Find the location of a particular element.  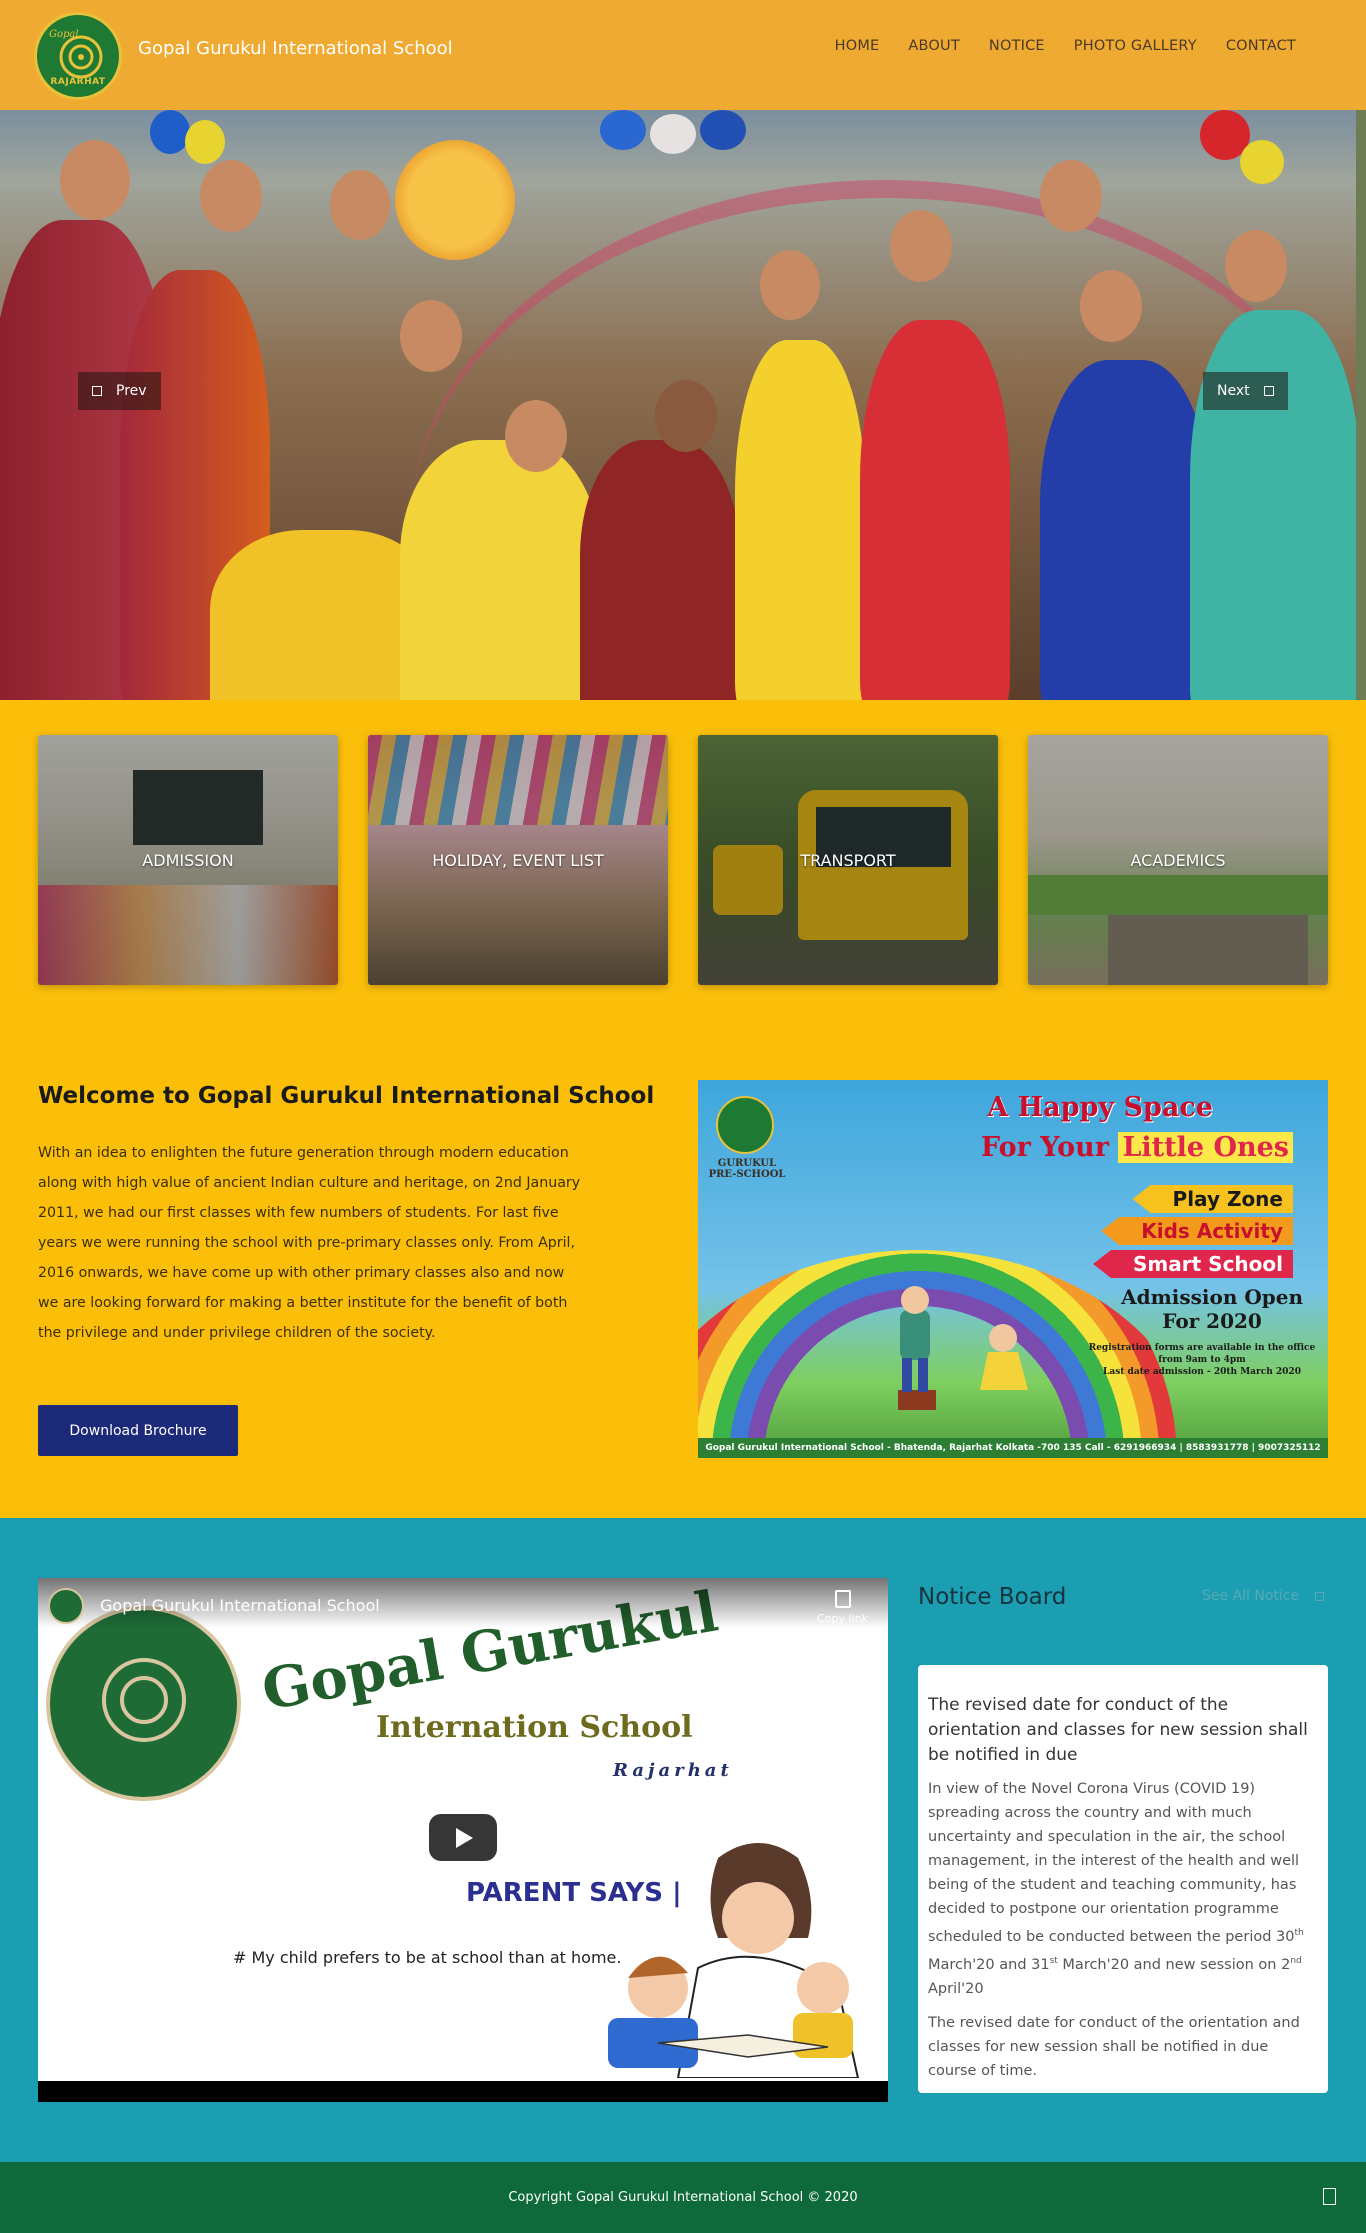

sun-decoration is located at coordinates (455, 200).